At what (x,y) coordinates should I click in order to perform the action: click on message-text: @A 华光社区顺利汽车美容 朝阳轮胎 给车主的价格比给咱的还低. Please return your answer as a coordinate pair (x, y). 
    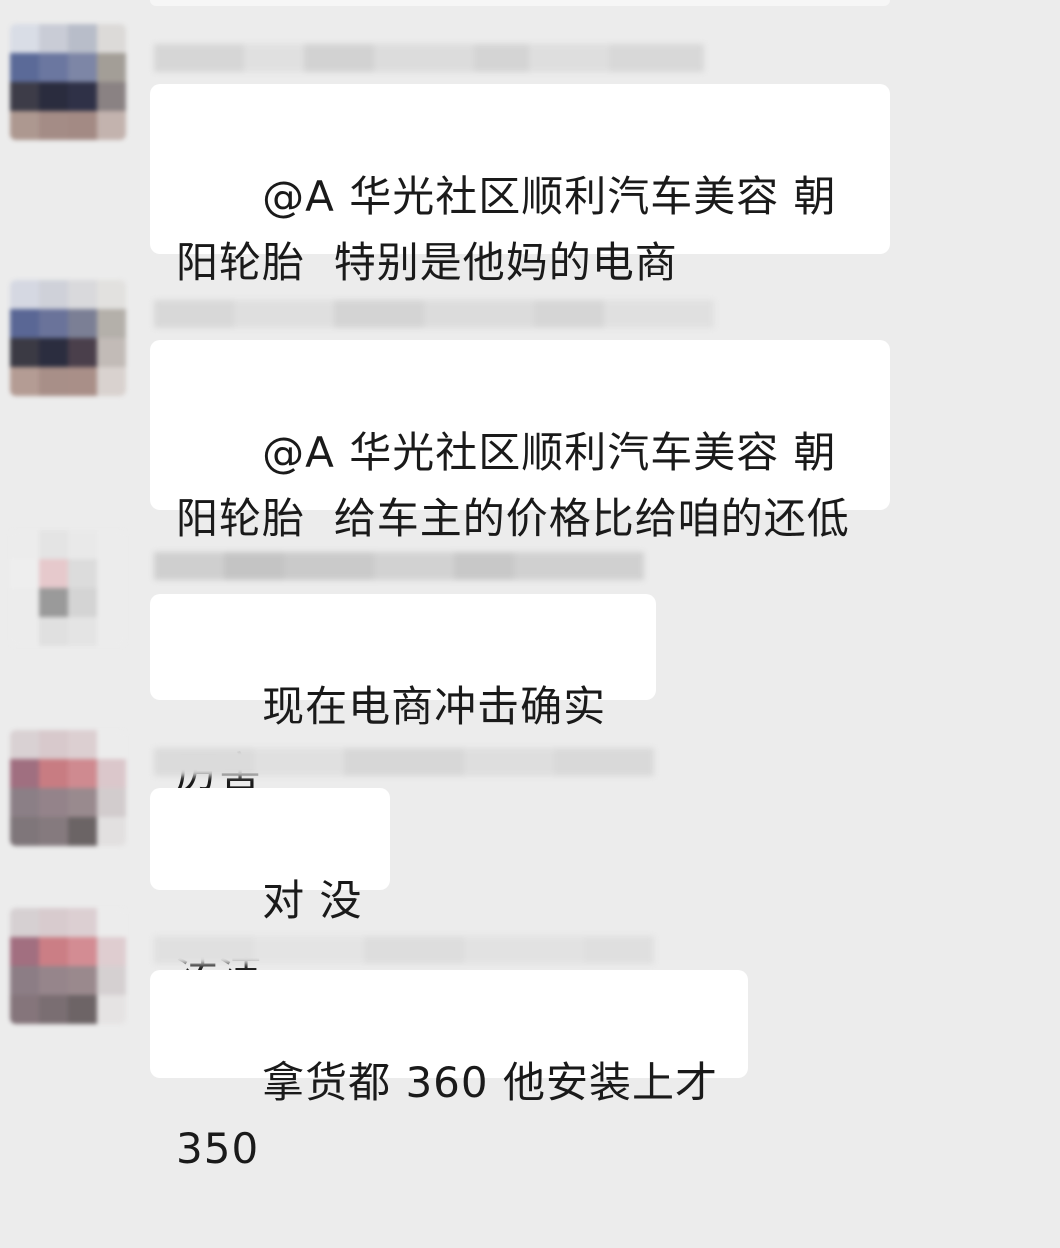
    Looking at the image, I should click on (513, 485).